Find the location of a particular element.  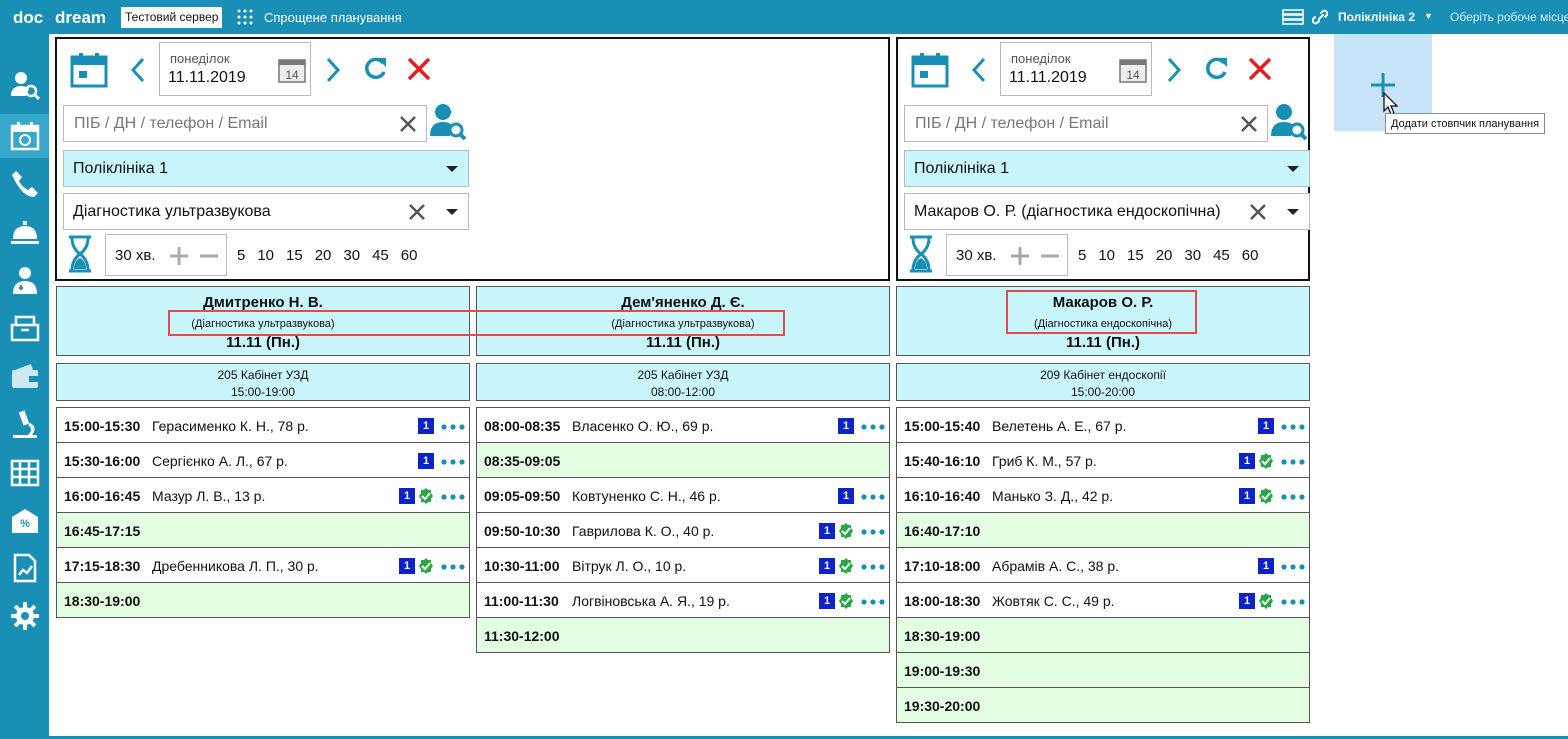

sidebar-item-settings is located at coordinates (24, 616).